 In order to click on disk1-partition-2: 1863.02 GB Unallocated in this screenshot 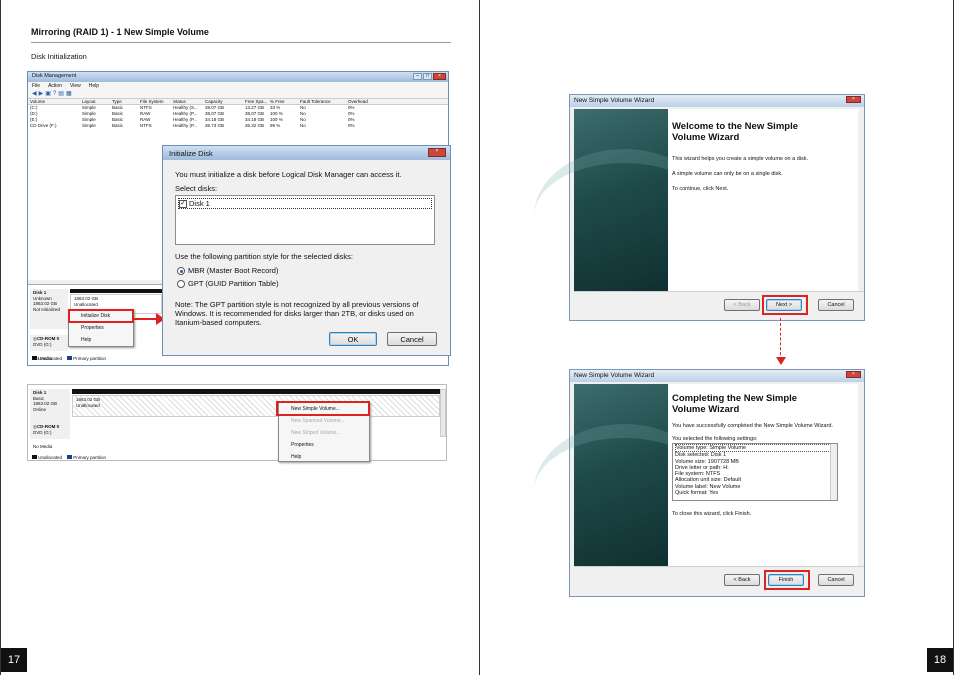, I will do `click(256, 406)`.